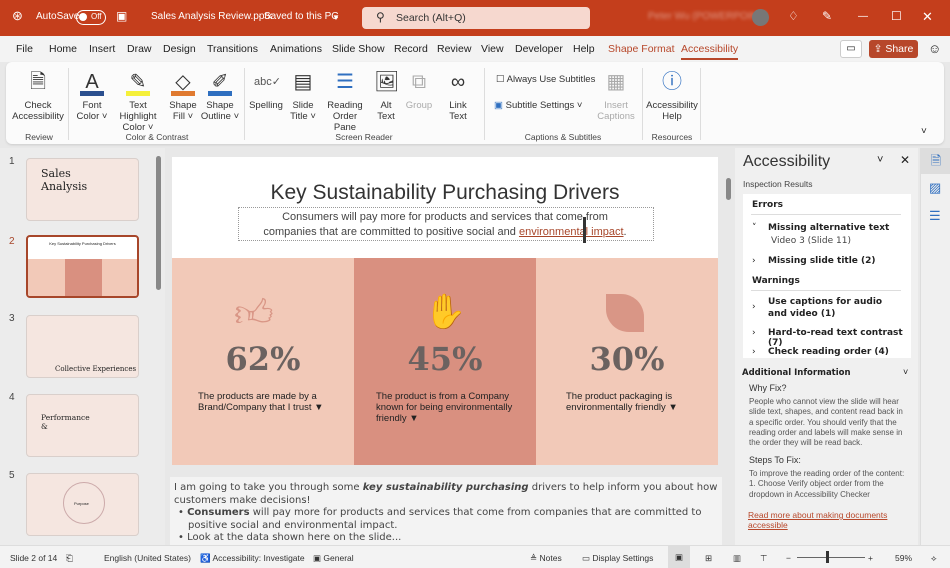  Describe the element at coordinates (301, 16) in the screenshot. I see `save-state: Saved to this PC` at that location.